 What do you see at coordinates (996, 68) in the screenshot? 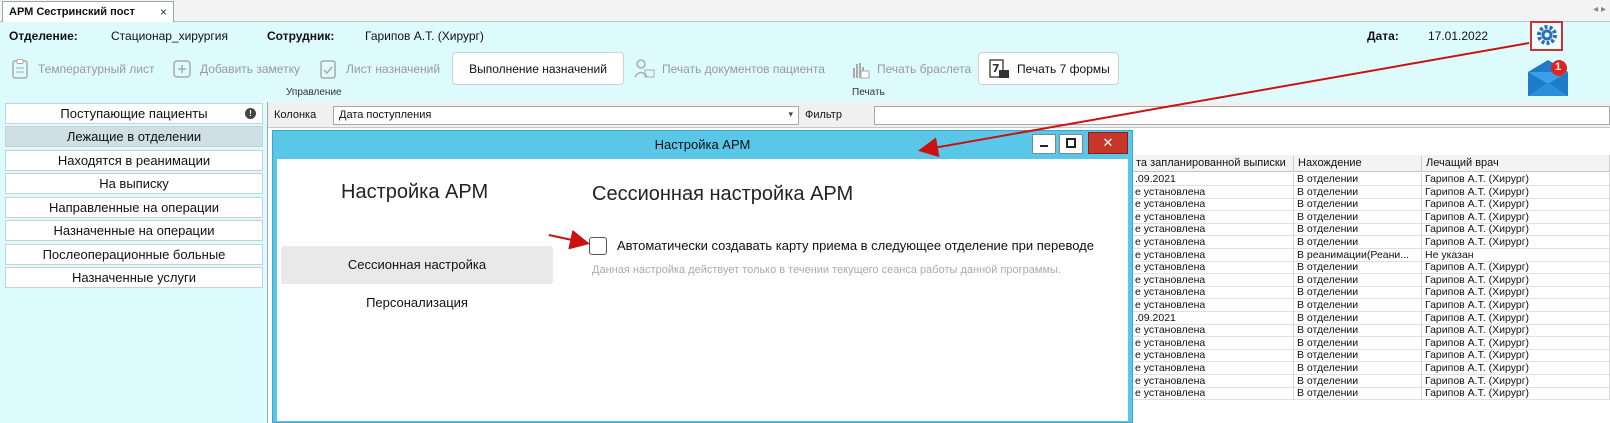
I see `svg-text: 7` at bounding box center [996, 68].